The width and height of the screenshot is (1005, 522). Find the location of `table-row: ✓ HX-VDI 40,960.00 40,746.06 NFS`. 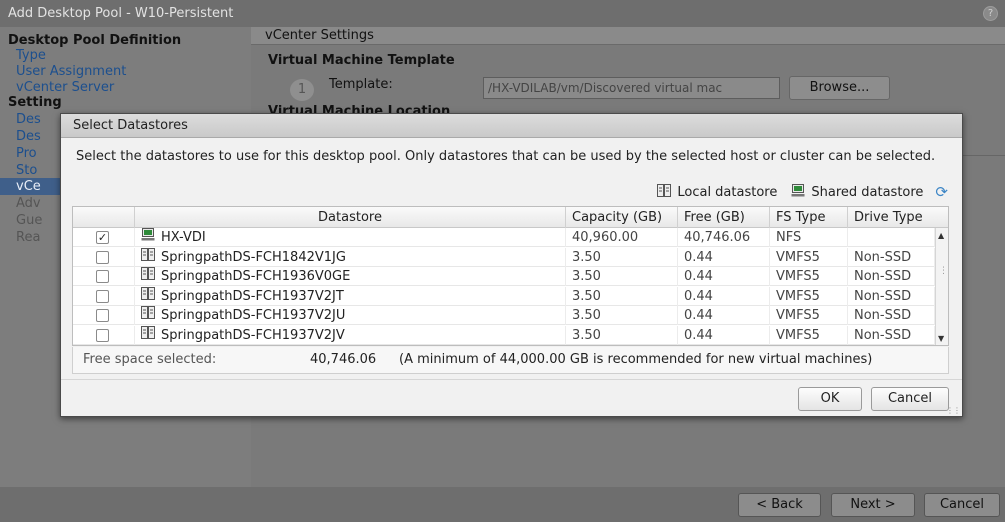

table-row: ✓ HX-VDI 40,960.00 40,746.06 NFS is located at coordinates (504, 237).